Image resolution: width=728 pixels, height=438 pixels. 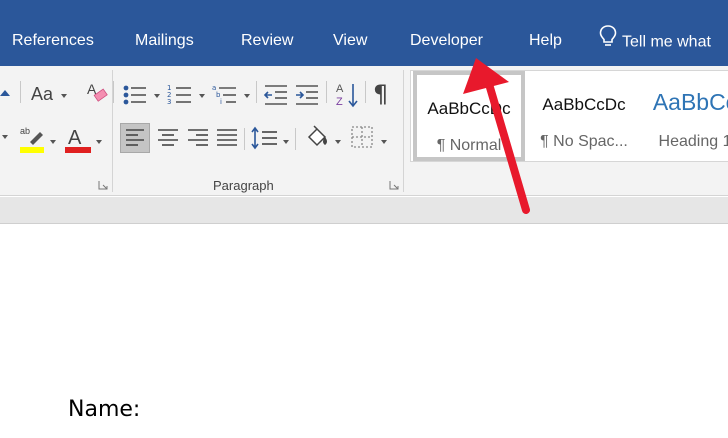 I want to click on ruler-area, so click(x=364, y=210).